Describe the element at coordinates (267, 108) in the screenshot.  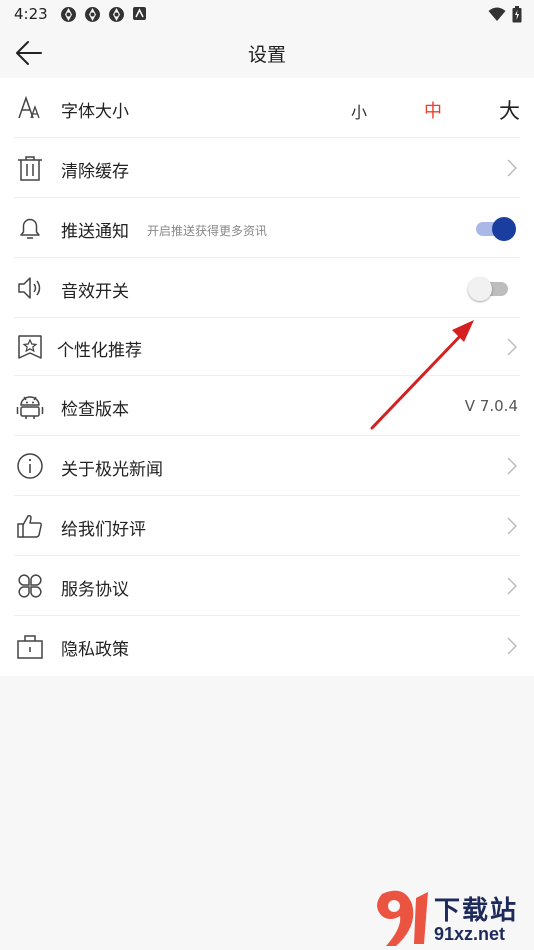
I see `font-size-row: 字体大小 小 中 大` at that location.